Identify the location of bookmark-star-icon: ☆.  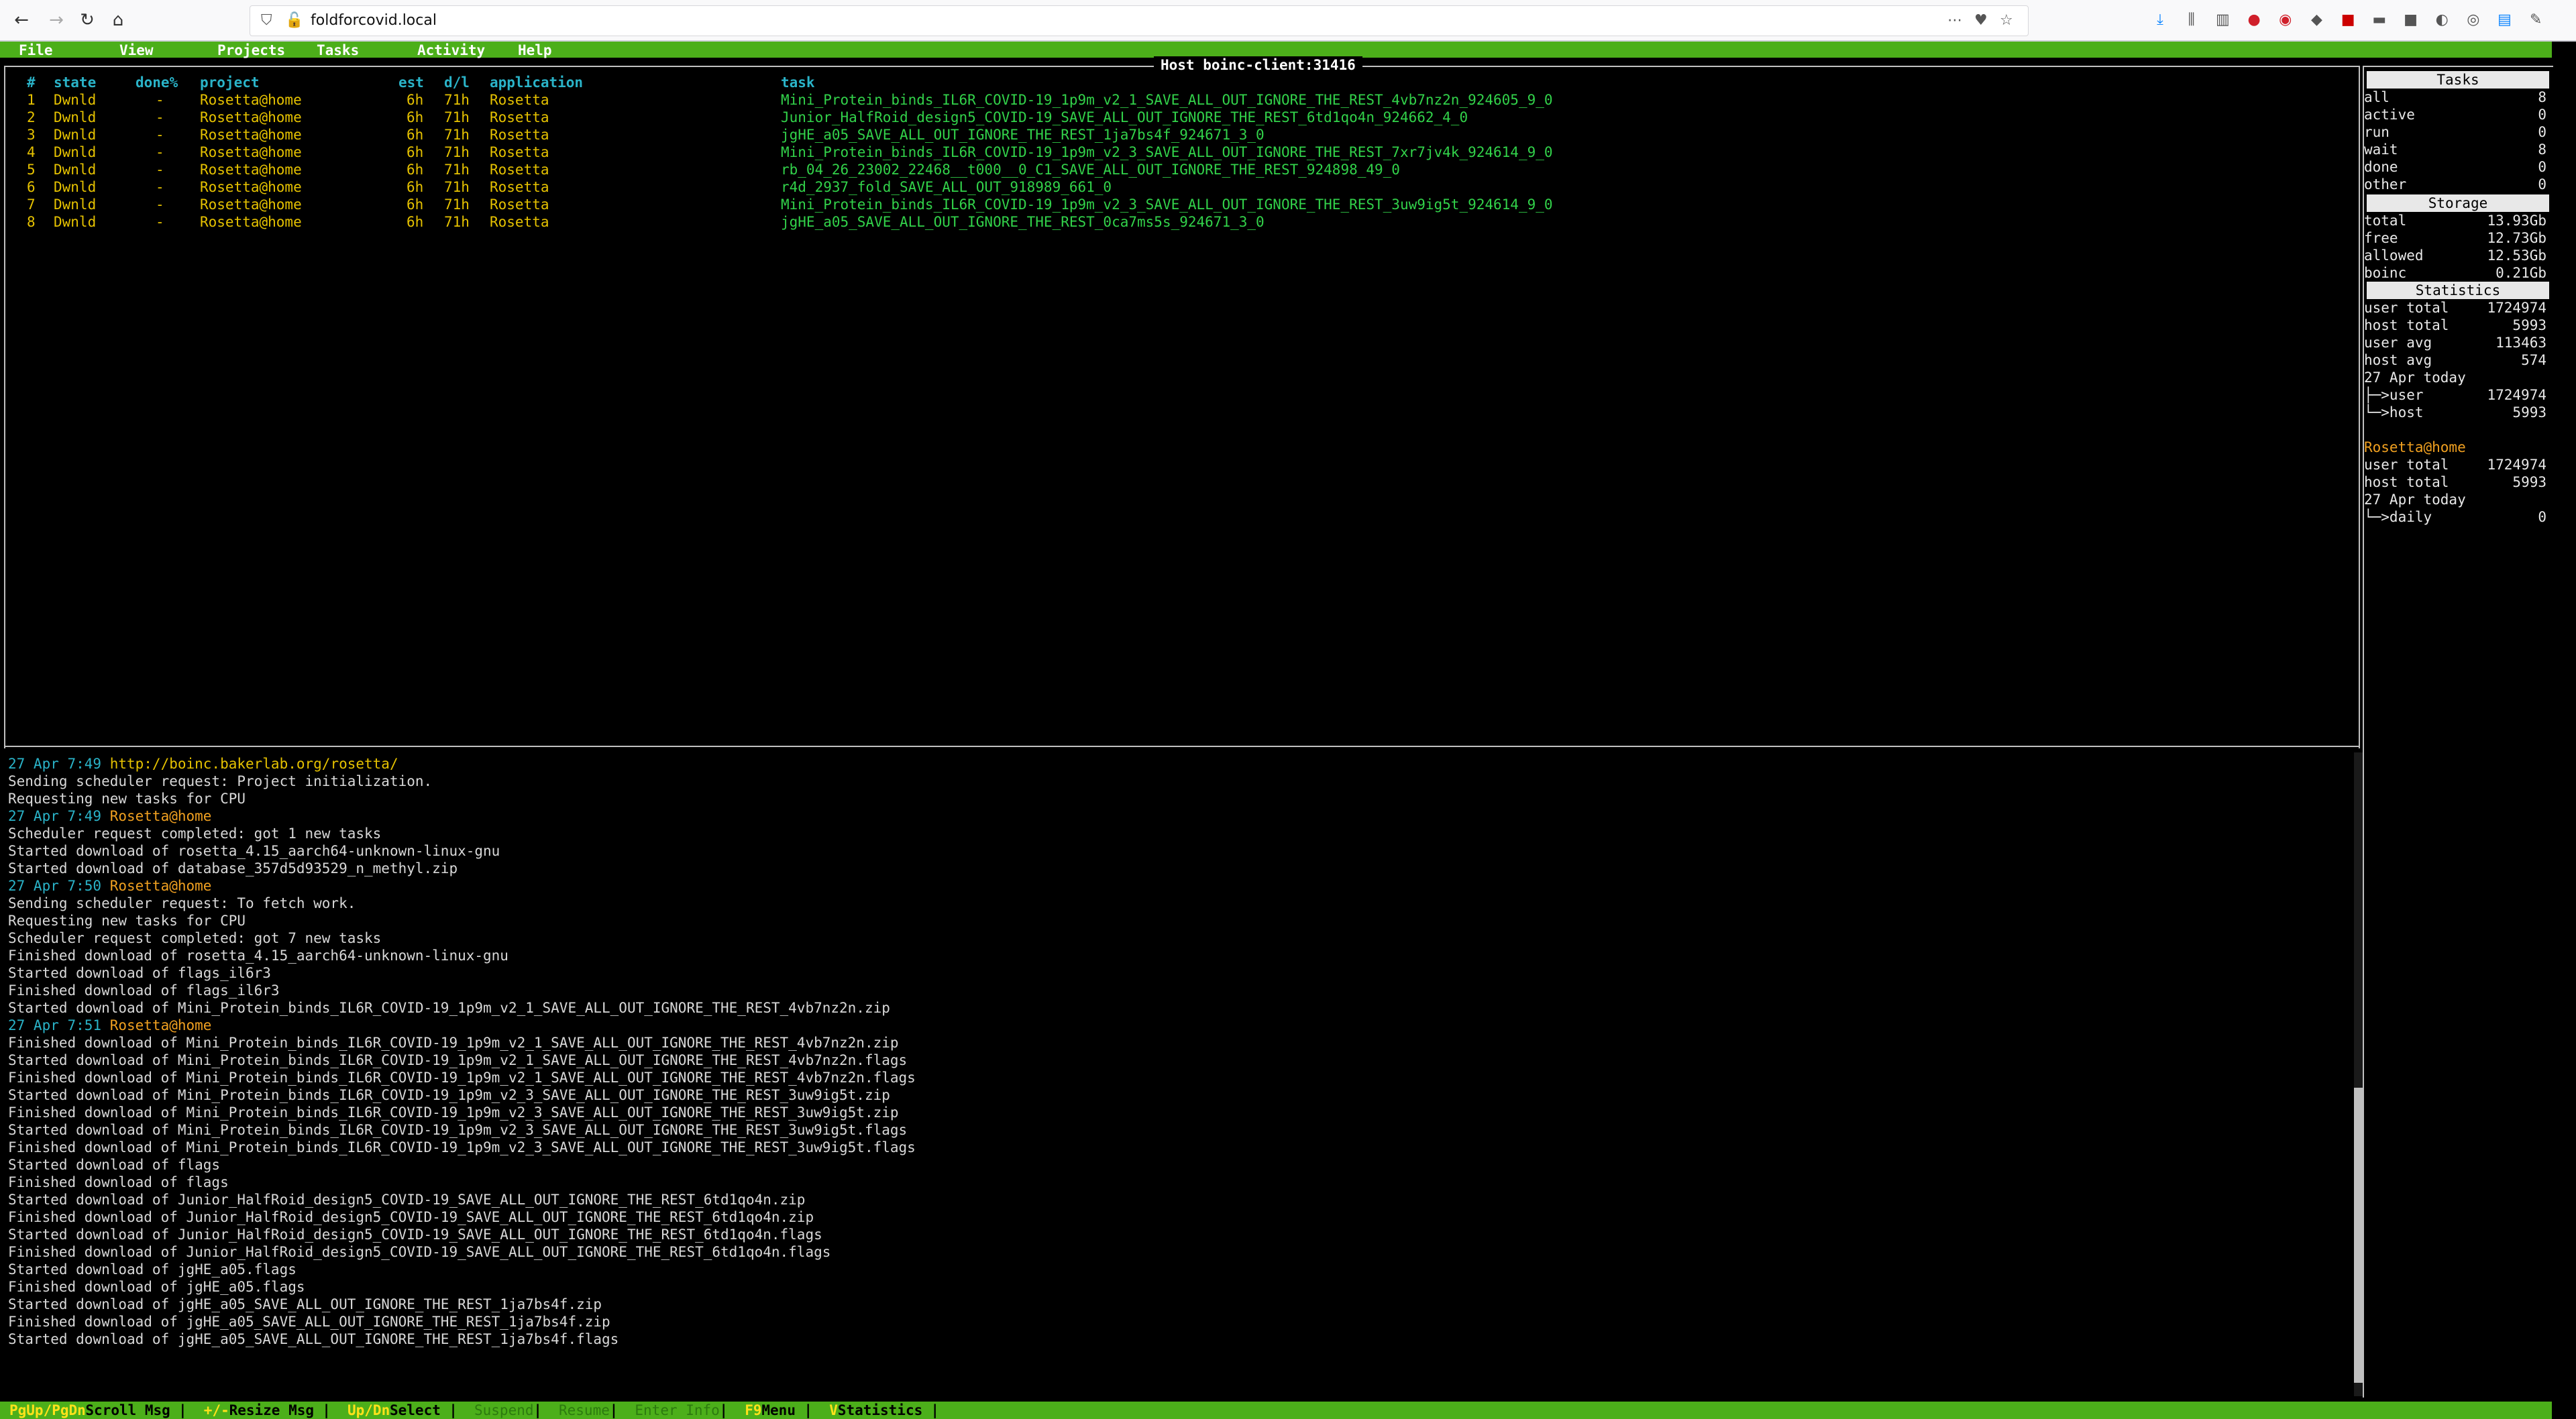
(2006, 21).